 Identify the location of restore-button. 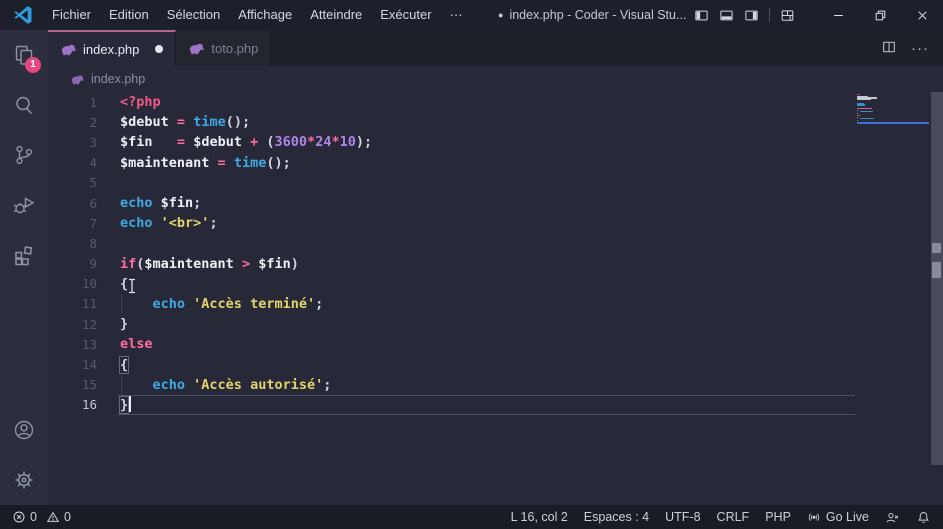
(880, 15).